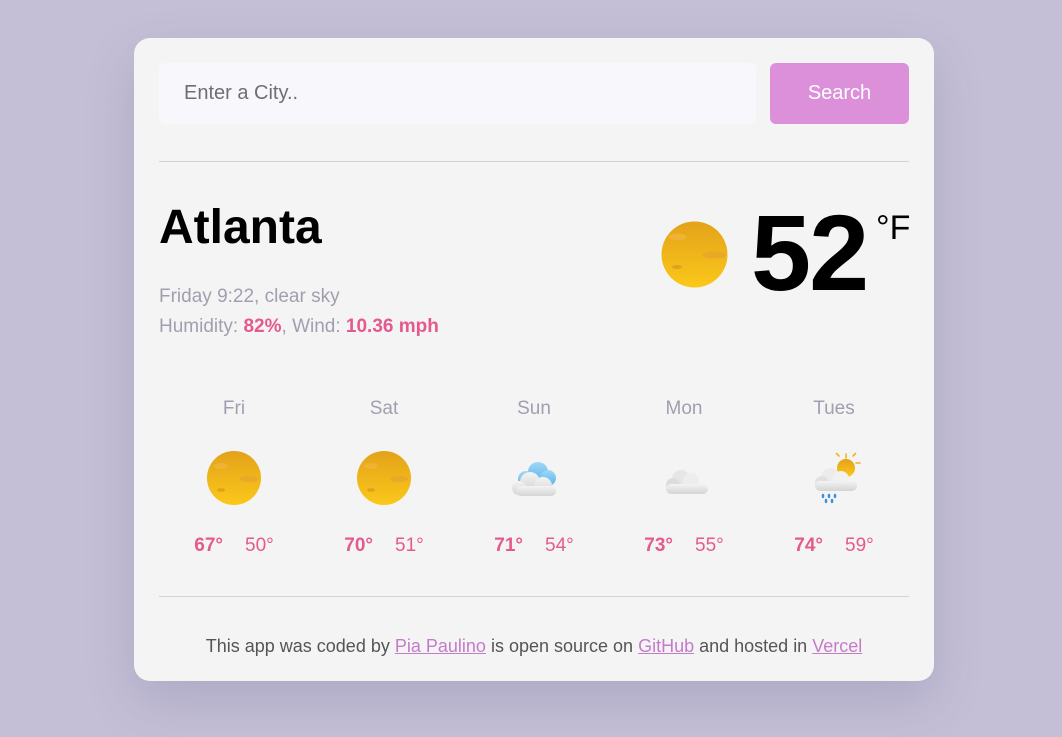 This screenshot has width=1062, height=737. I want to click on overcast-clouds-icon, so click(684, 478).